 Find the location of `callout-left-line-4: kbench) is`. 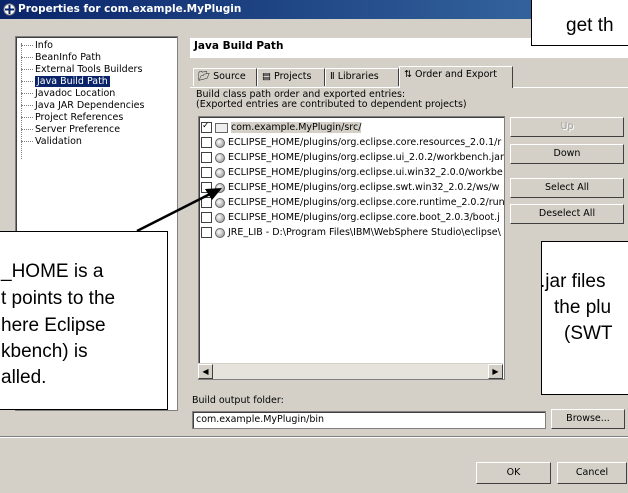

callout-left-line-4: kbench) is is located at coordinates (44, 351).